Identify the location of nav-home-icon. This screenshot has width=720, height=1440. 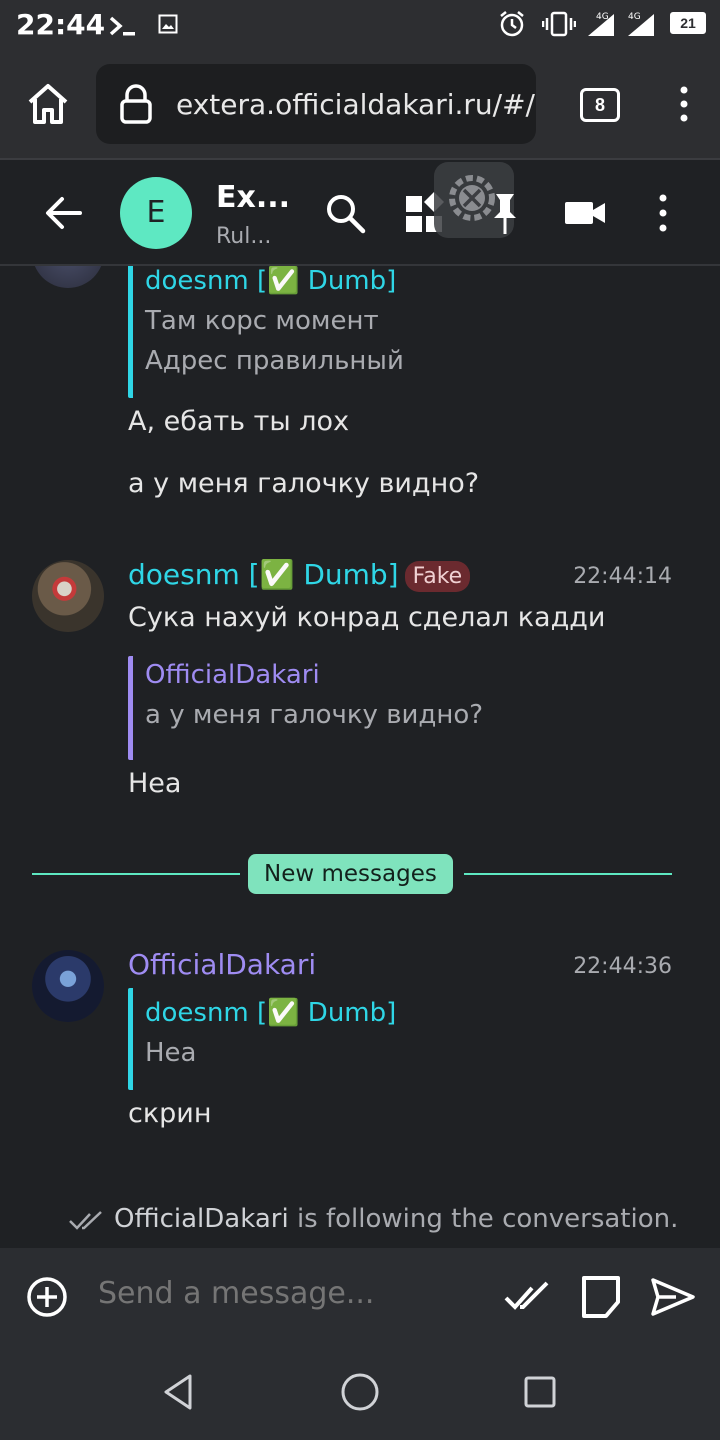
(360, 1392).